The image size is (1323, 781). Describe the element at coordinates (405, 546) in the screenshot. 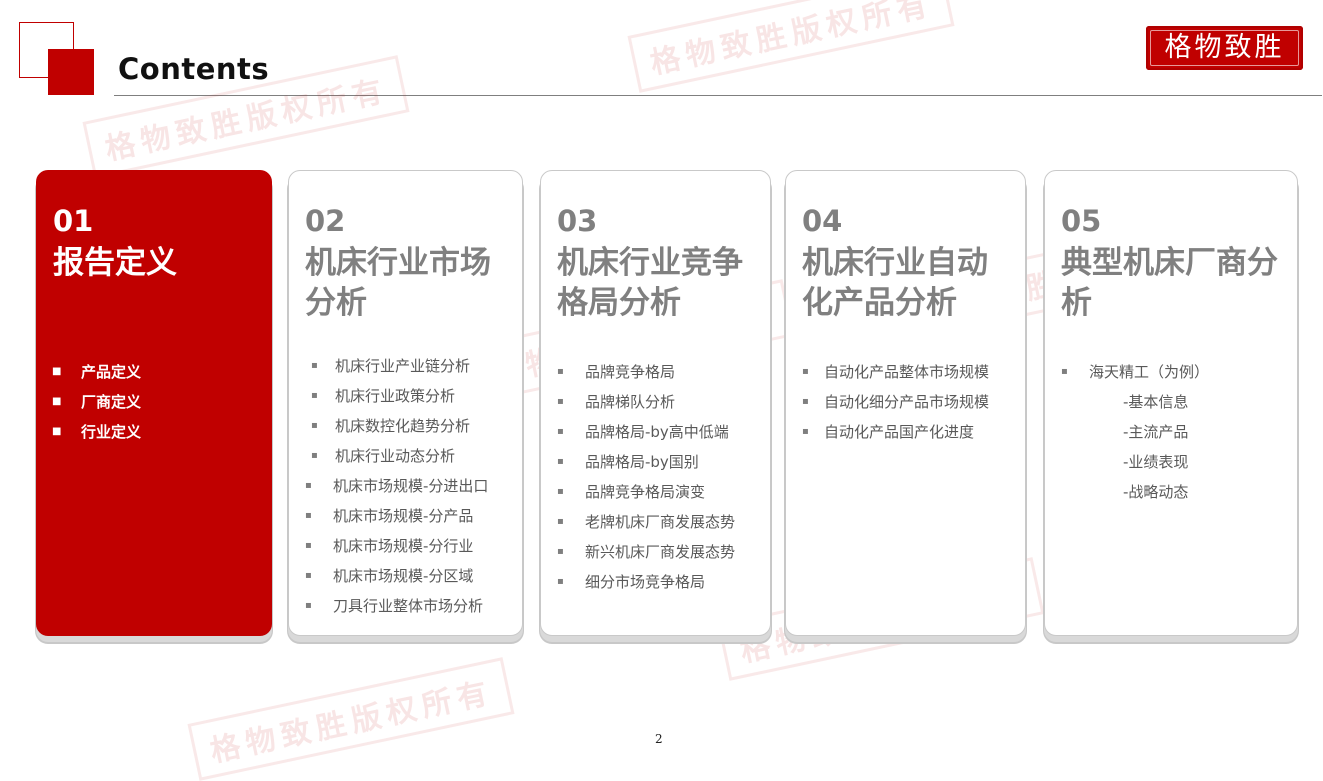

I see `list-item: ▪ 机床市场规模-分行业` at that location.